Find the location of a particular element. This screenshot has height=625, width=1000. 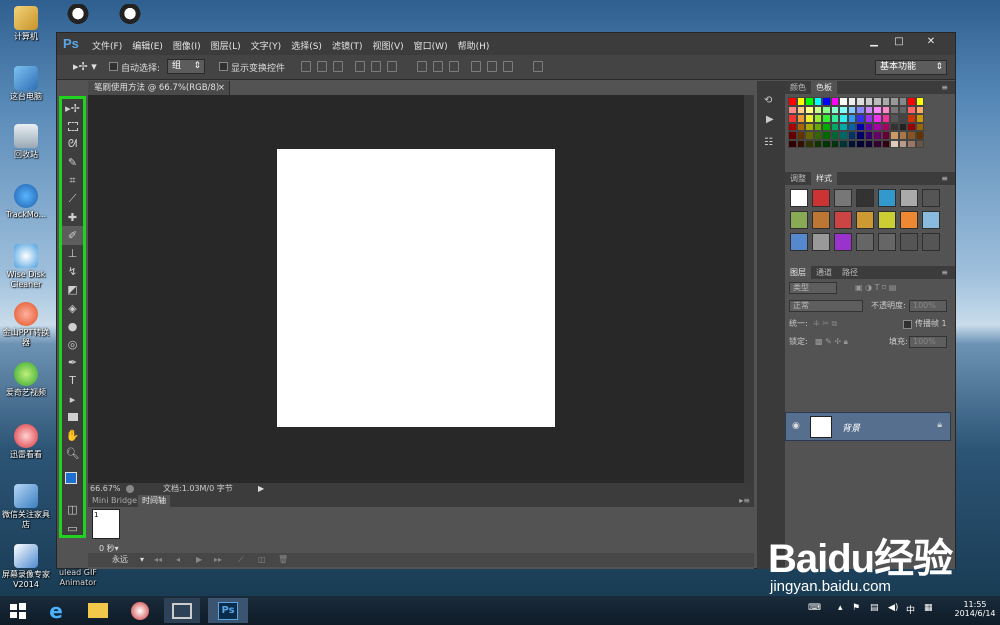

filter-icons: ▣ ◑ T ⌑ ▤ is located at coordinates (875, 288).